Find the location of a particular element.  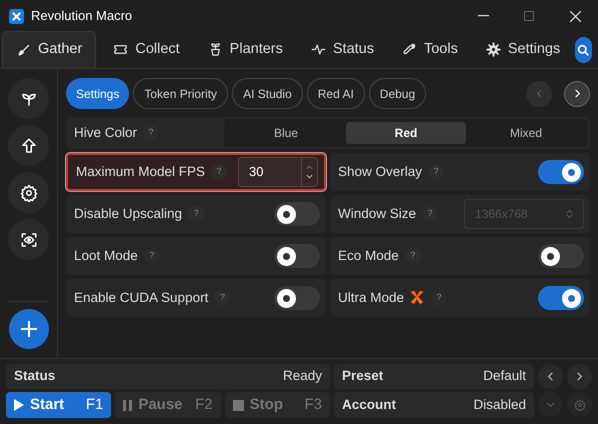

eye-scan-icon is located at coordinates (29, 239).